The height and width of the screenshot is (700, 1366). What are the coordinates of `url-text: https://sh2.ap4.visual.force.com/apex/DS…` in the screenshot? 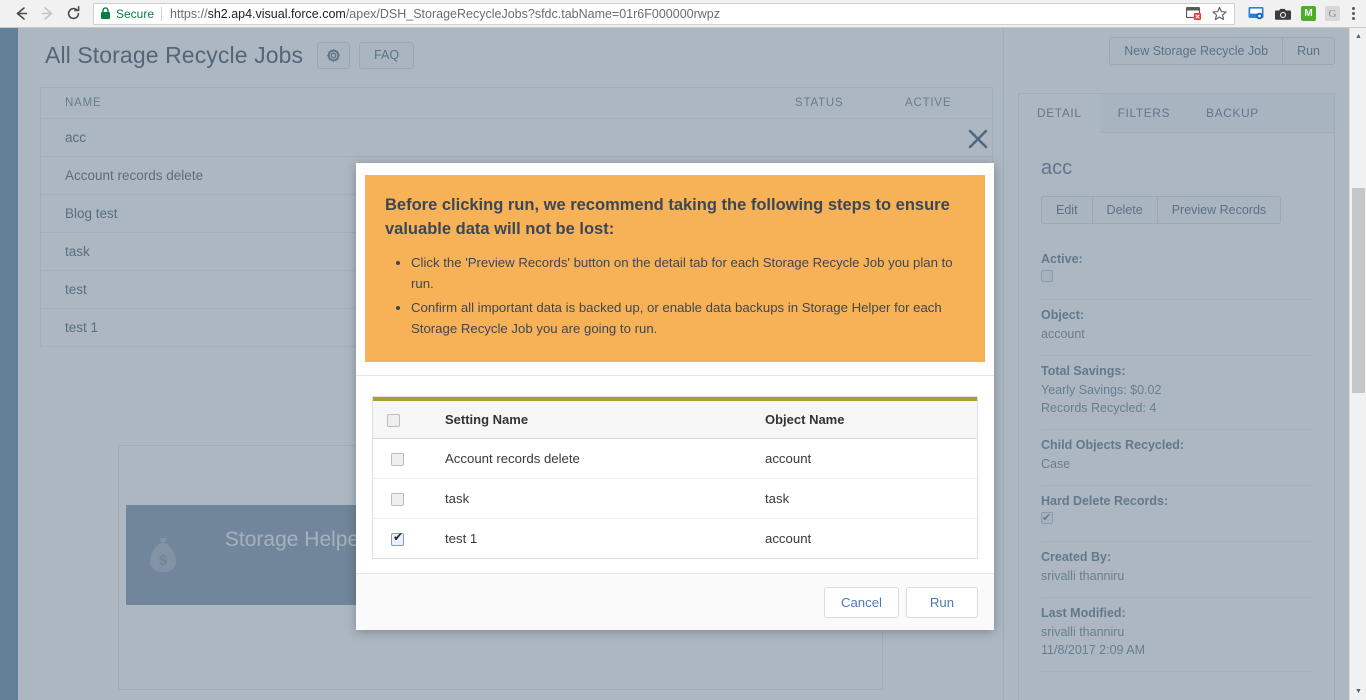 It's located at (674, 14).